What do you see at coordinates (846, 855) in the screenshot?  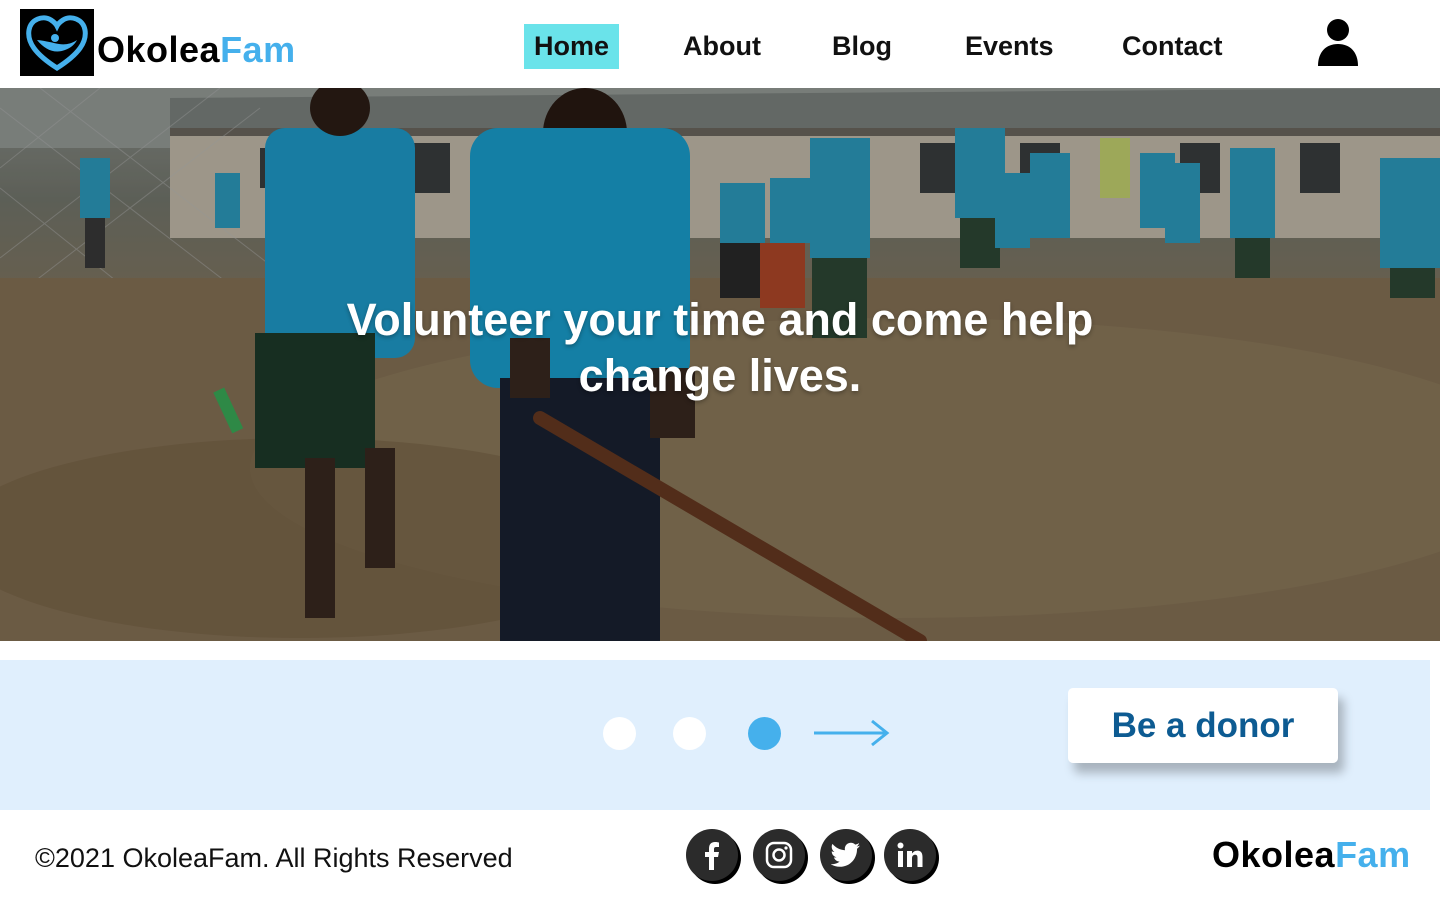 I see `twitter-icon` at bounding box center [846, 855].